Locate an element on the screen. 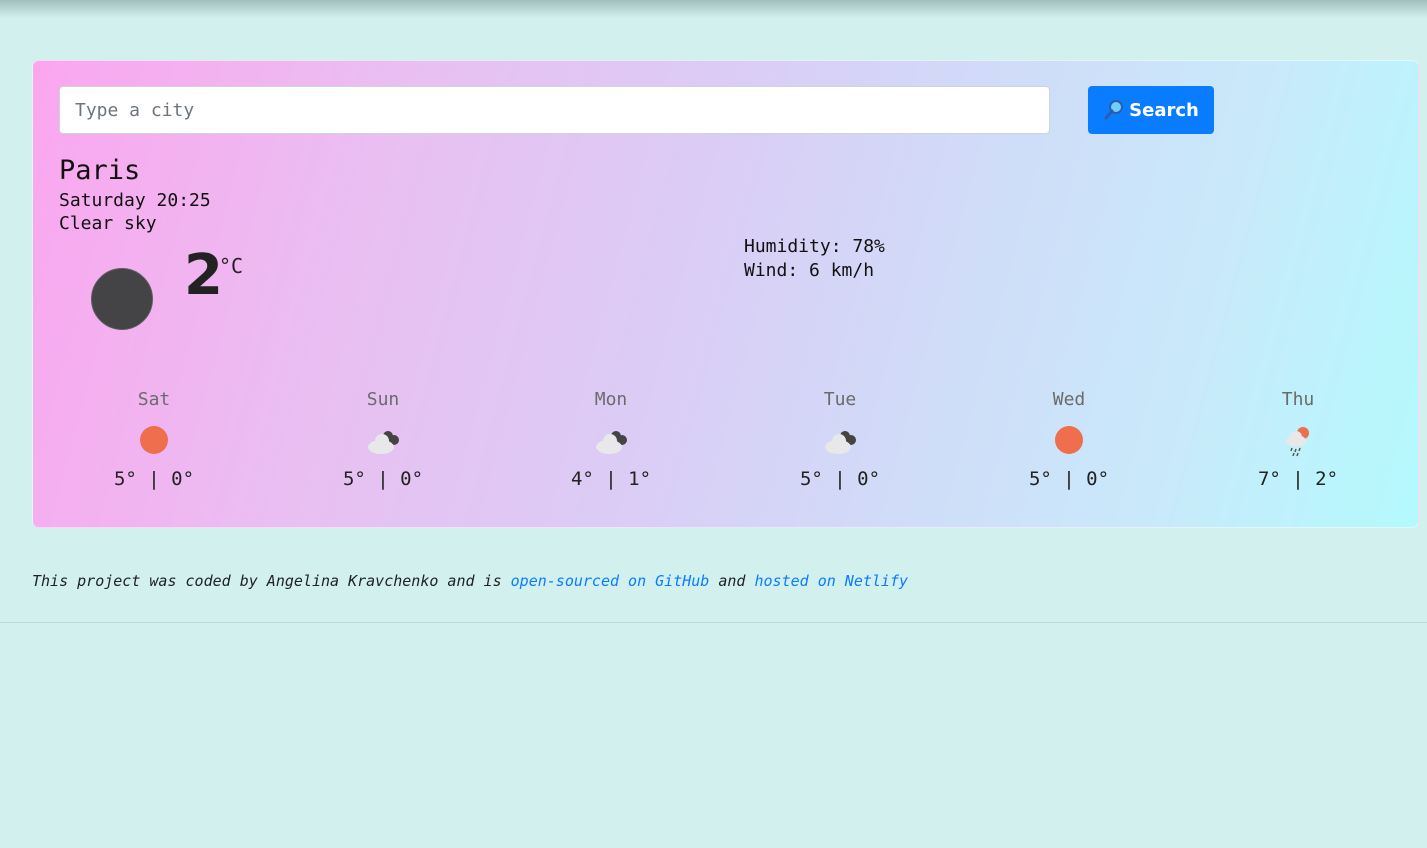 This screenshot has height=848, width=1427. top-shadow is located at coordinates (713, 9).